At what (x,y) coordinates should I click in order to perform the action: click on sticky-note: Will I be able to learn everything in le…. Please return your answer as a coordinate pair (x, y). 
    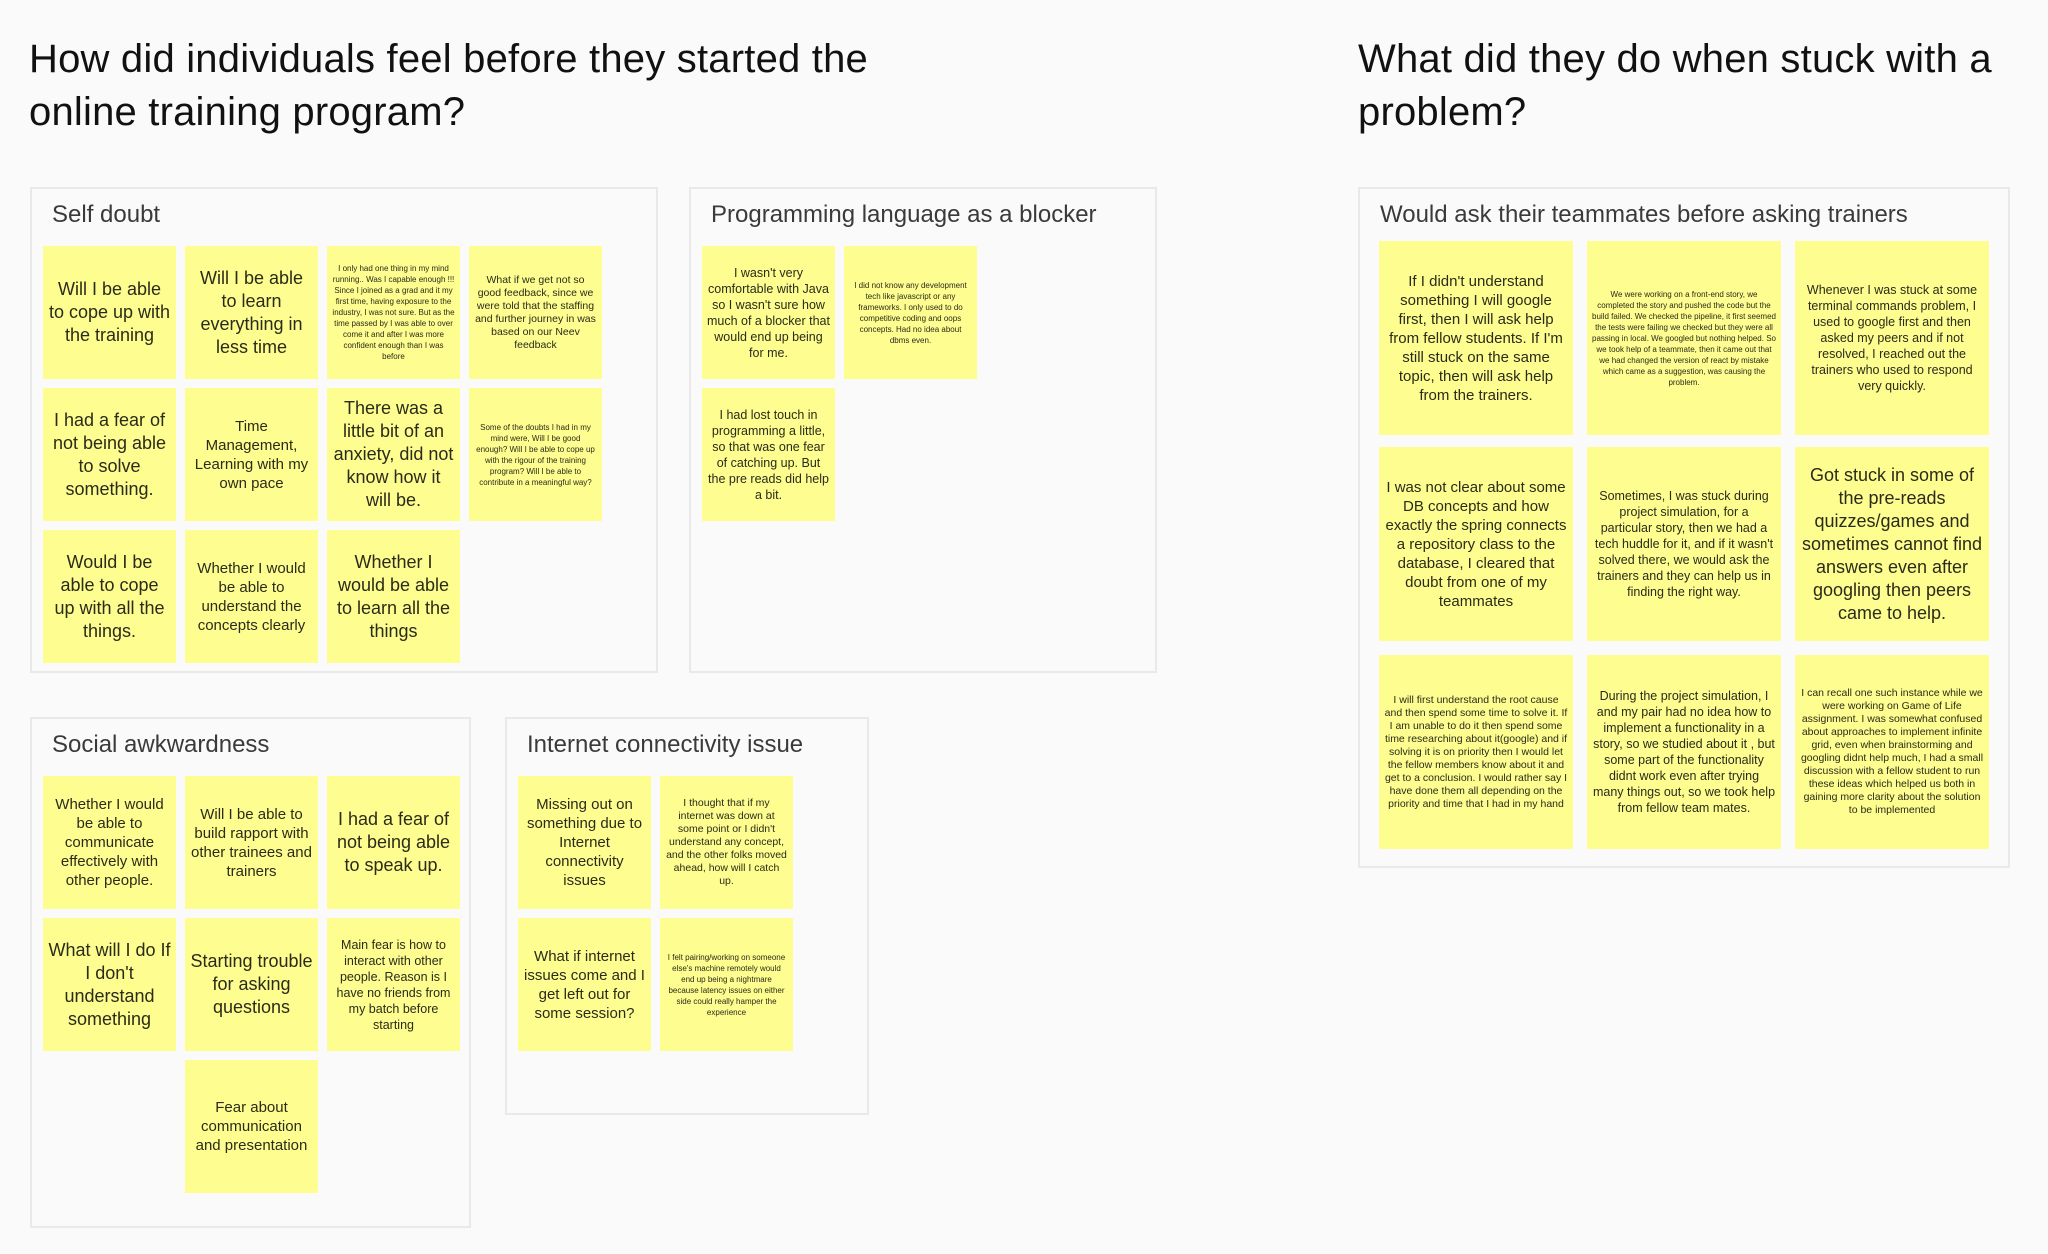
    Looking at the image, I should click on (251, 312).